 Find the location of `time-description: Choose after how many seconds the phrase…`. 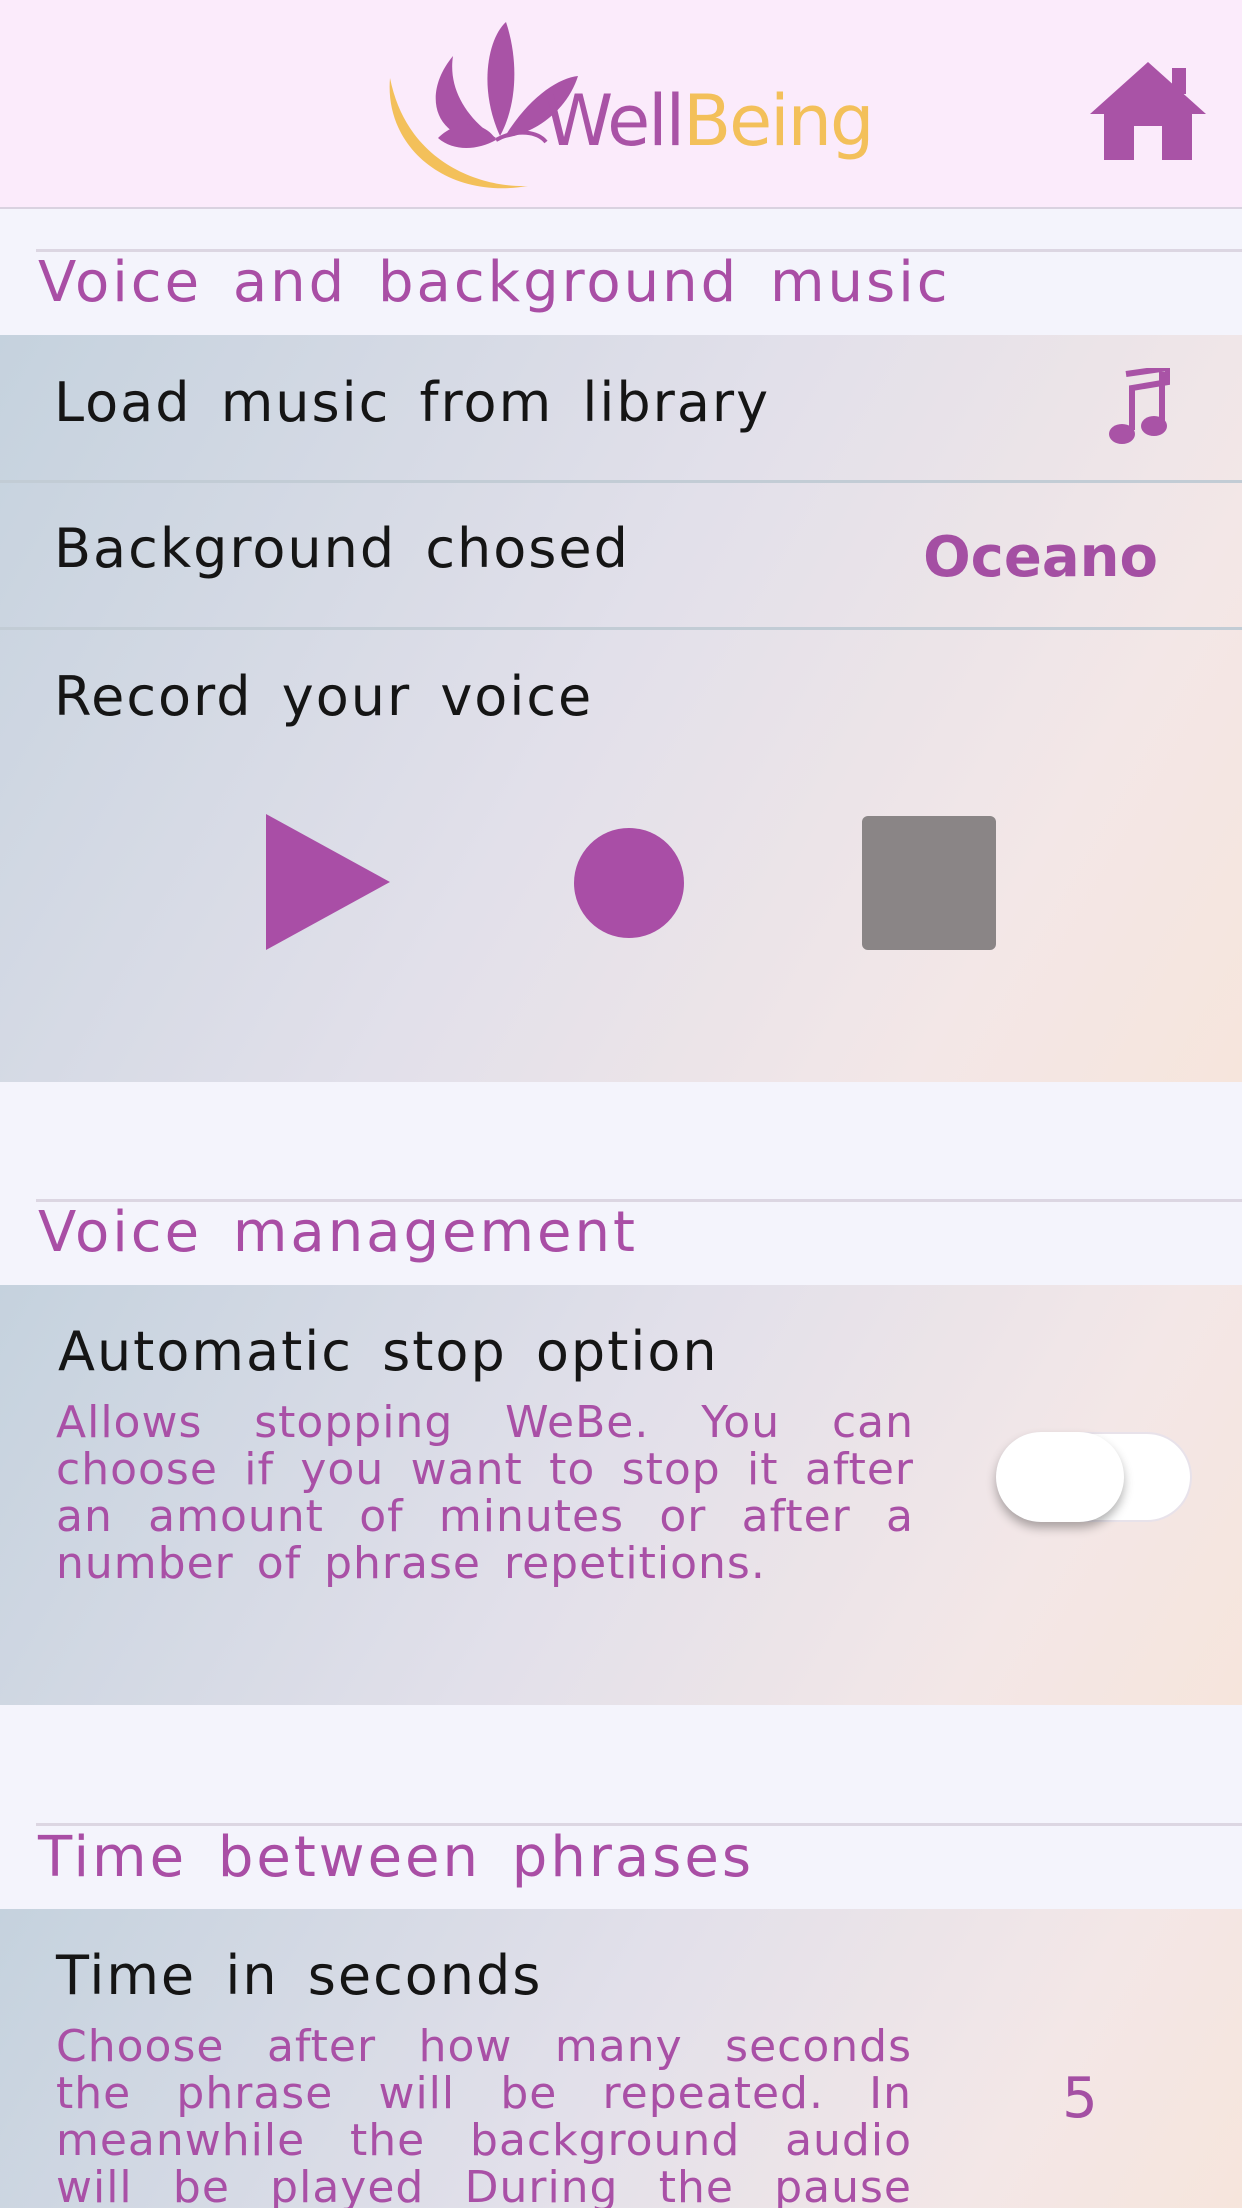

time-description: Choose after how many seconds the phrase… is located at coordinates (484, 2115).